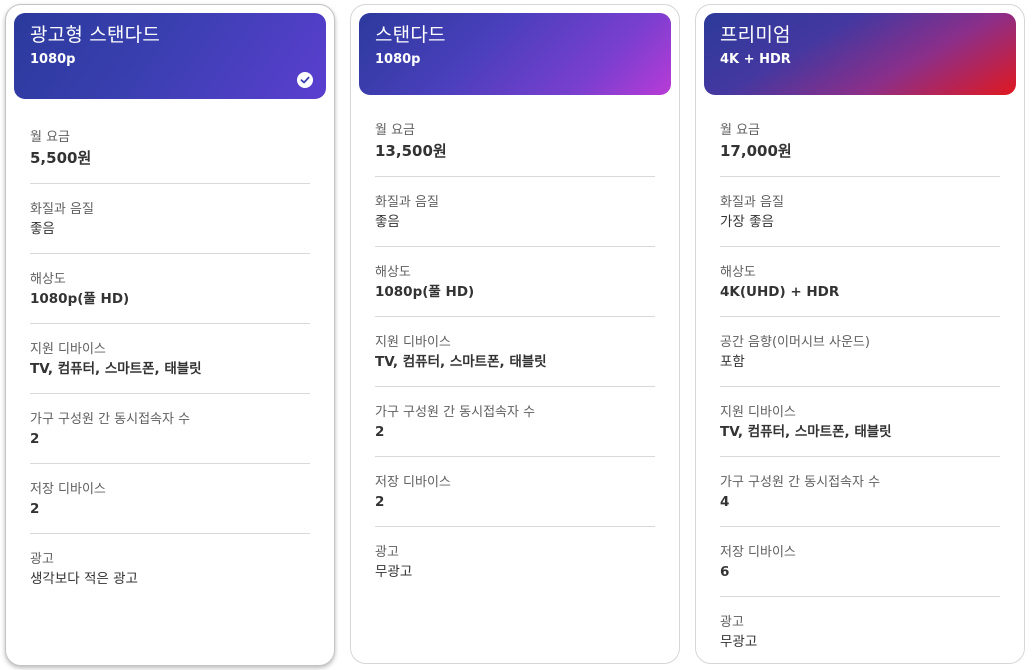 The width and height of the screenshot is (1033, 670). I want to click on feature-value: 포함, so click(732, 362).